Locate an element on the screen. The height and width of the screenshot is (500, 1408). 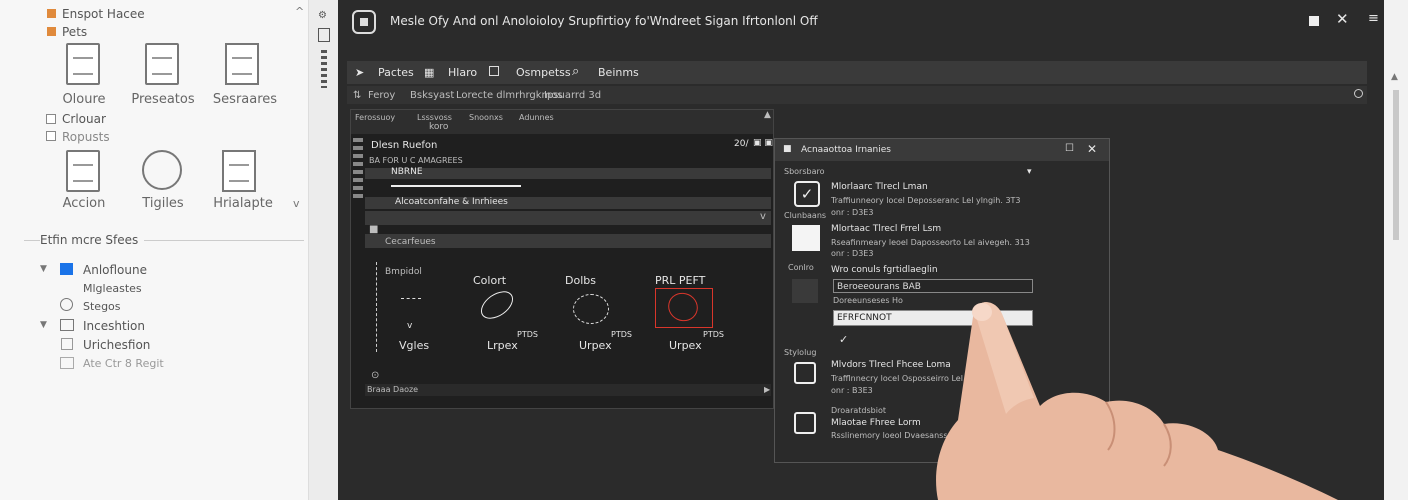
color-swatch is located at coordinates (806, 238).